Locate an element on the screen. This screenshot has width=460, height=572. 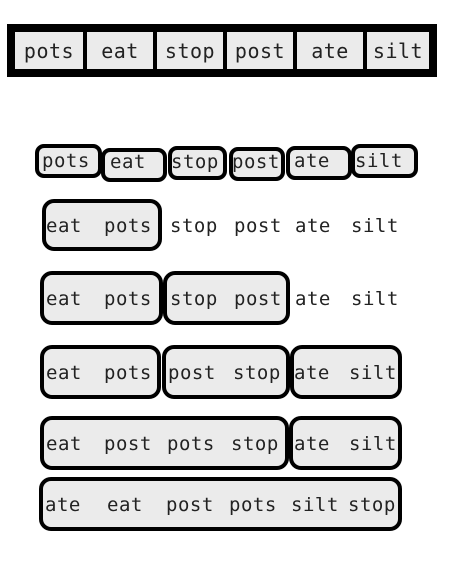
top-word-cell: eat is located at coordinates (120, 50).